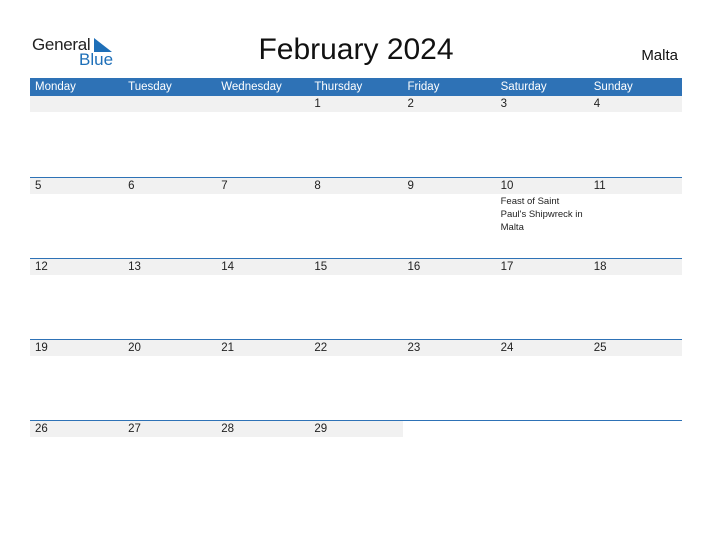 This screenshot has width=712, height=550. I want to click on day-number: 7, so click(263, 186).